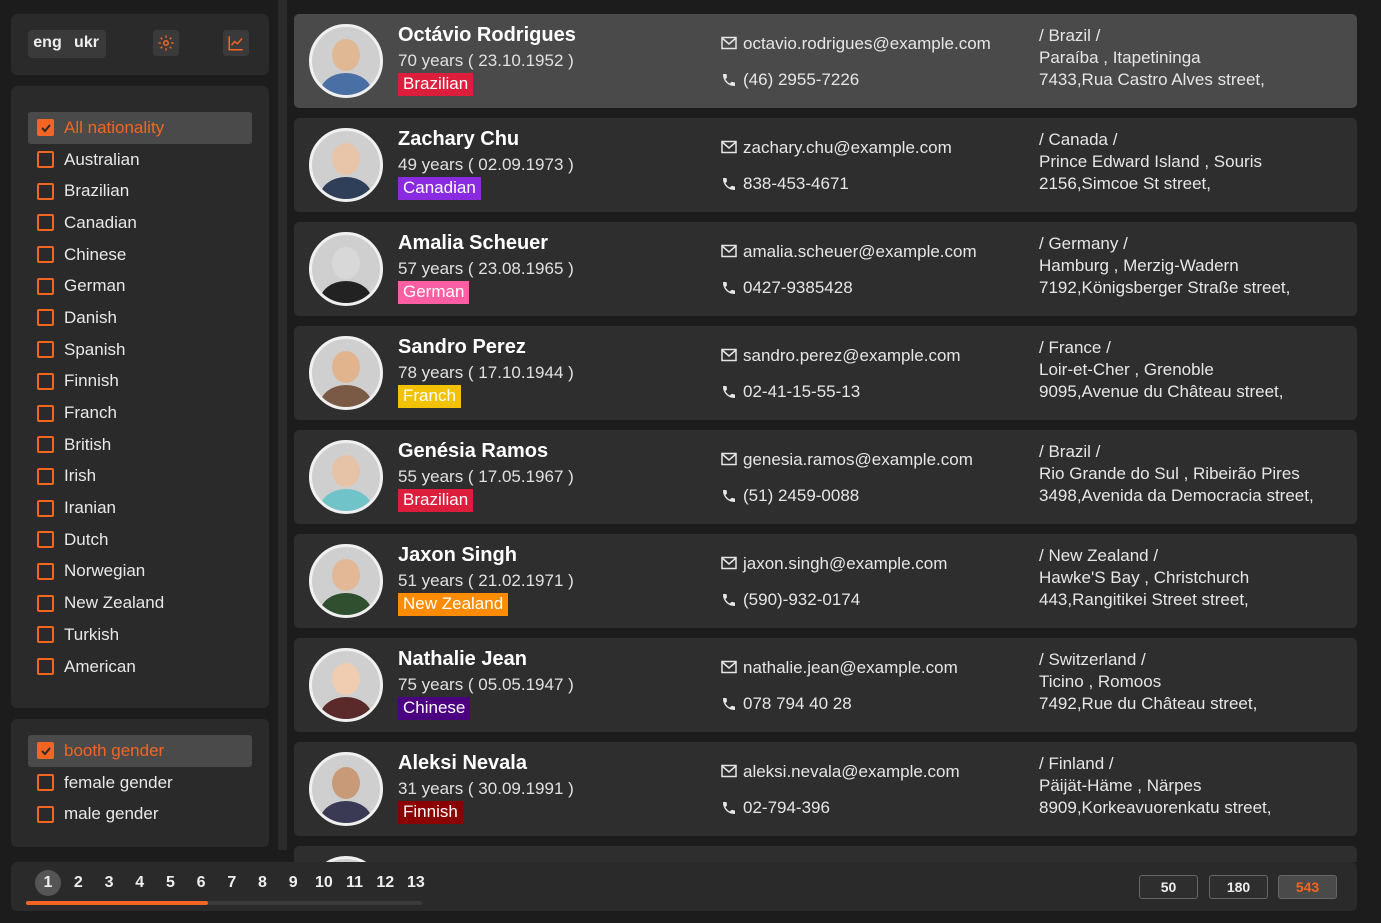 This screenshot has height=923, width=1381. Describe the element at coordinates (786, 808) in the screenshot. I see `user-phone: 02-794-396` at that location.